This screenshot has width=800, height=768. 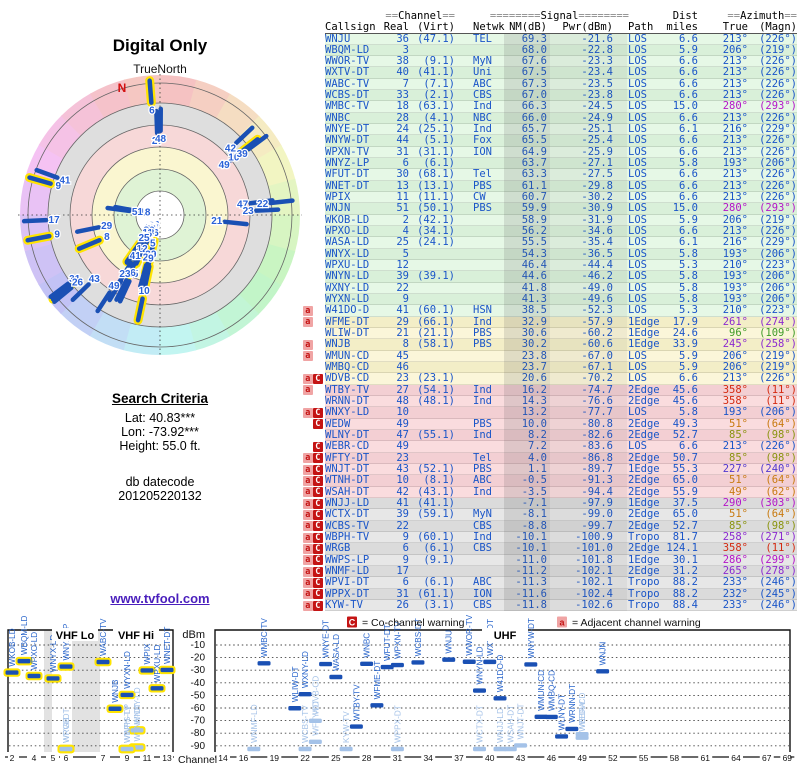 I want to click on chart-station-label: WLNY-DT, so click(x=562, y=712).